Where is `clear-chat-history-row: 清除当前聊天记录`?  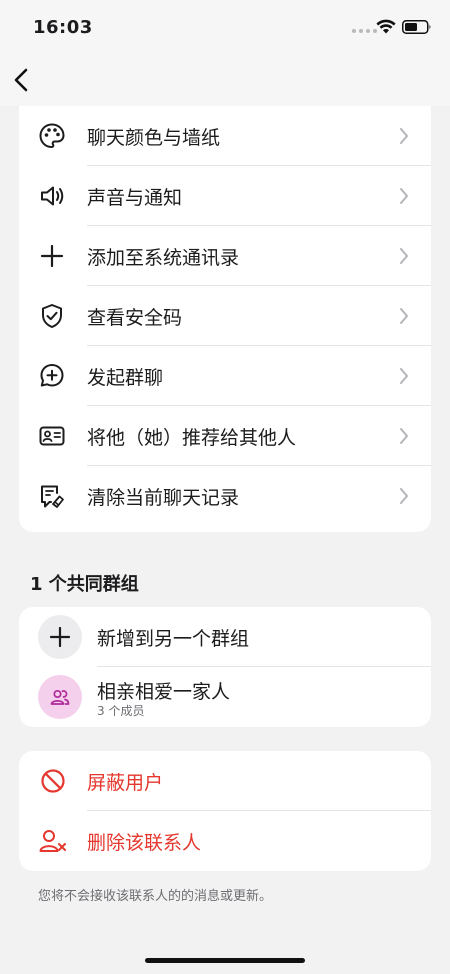
clear-chat-history-row: 清除当前聊天记录 is located at coordinates (225, 496).